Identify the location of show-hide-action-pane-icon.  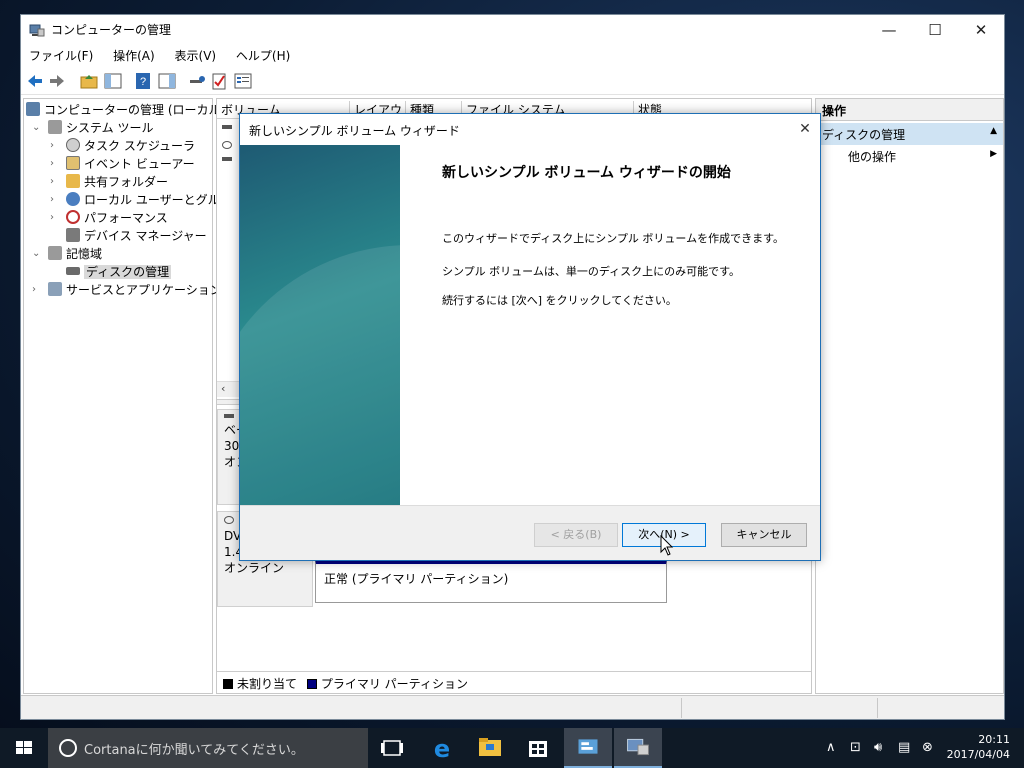
(167, 81).